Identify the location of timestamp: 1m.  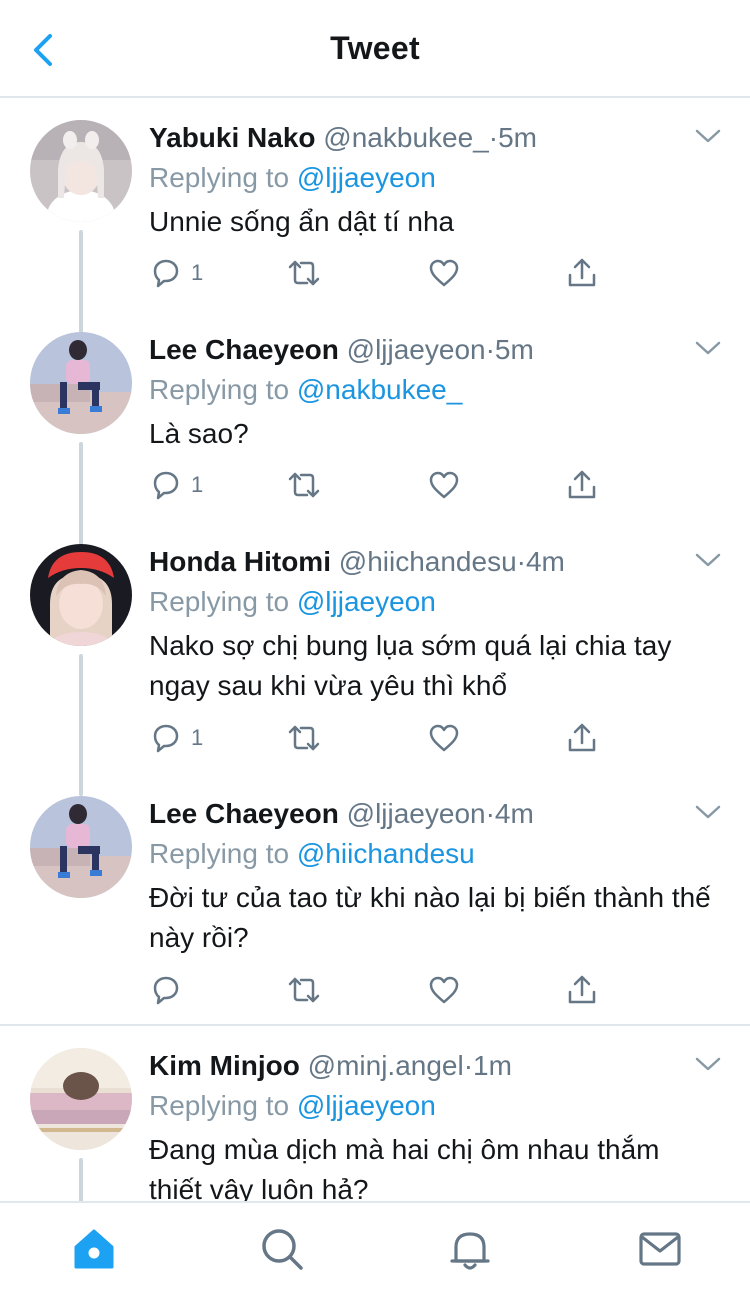
(492, 1065).